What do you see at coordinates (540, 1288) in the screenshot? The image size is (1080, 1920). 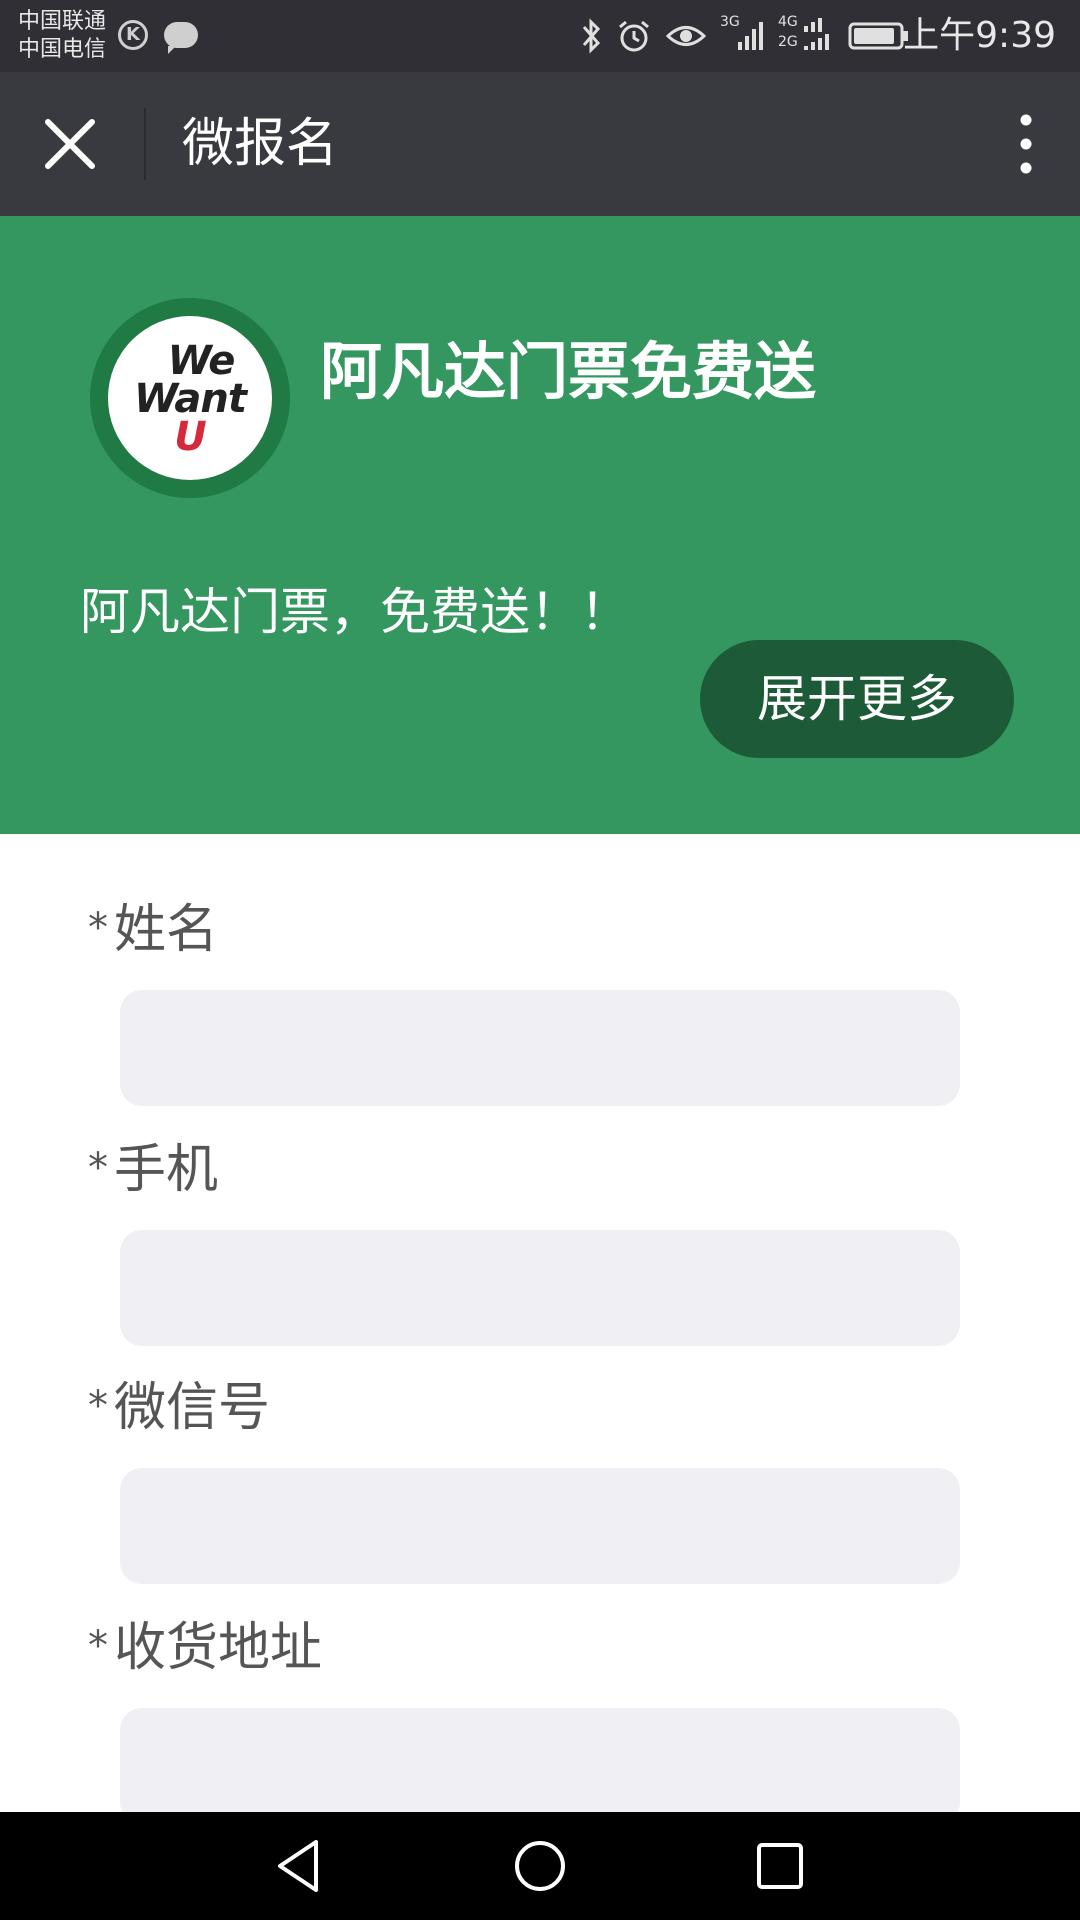 I see `phone-input` at bounding box center [540, 1288].